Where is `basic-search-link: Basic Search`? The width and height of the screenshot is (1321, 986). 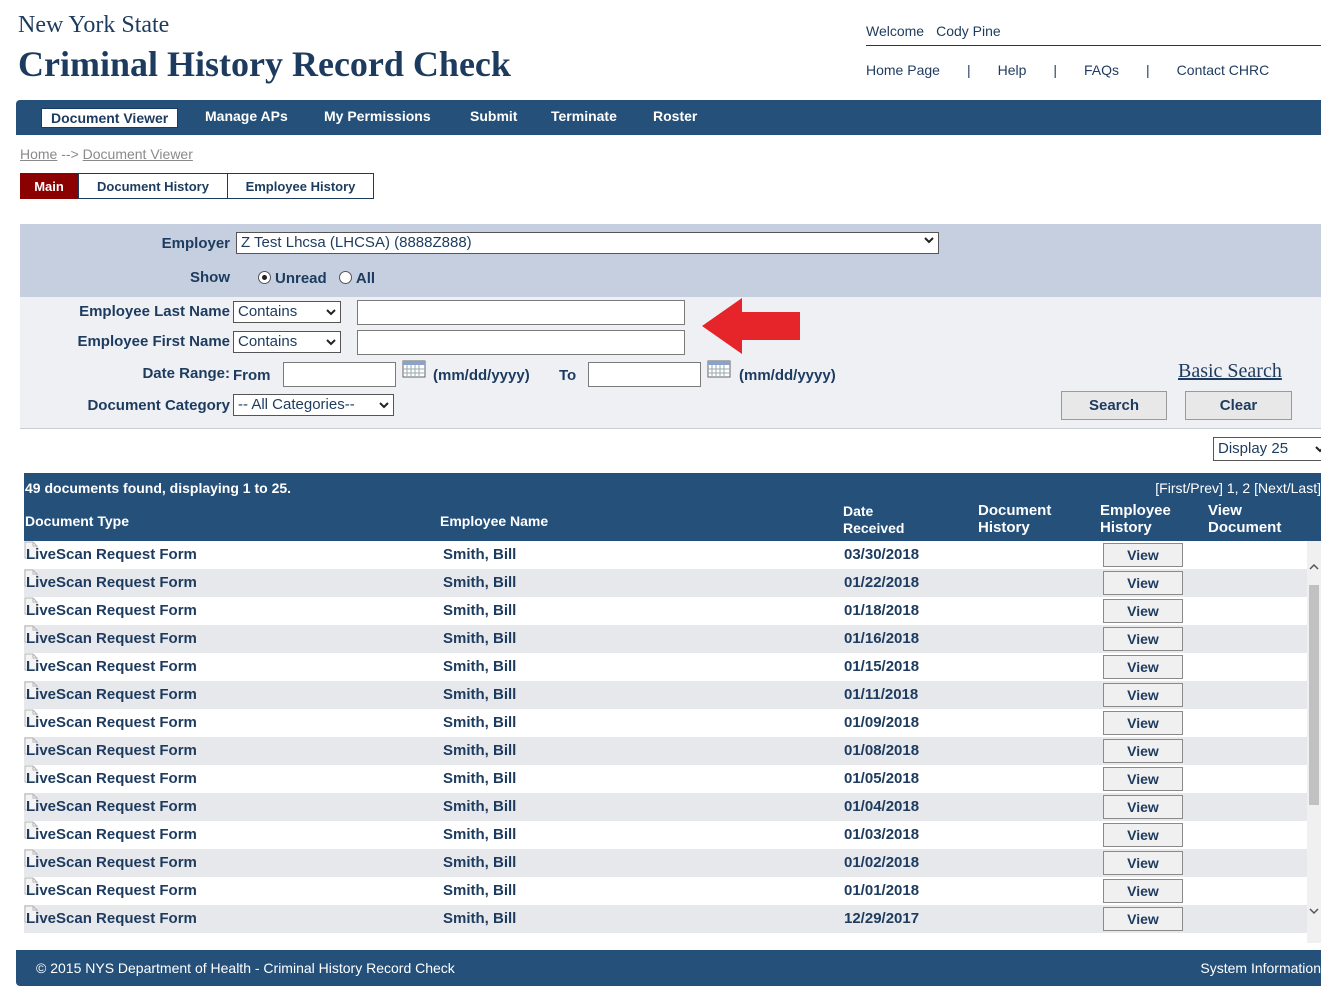
basic-search-link: Basic Search is located at coordinates (1230, 371).